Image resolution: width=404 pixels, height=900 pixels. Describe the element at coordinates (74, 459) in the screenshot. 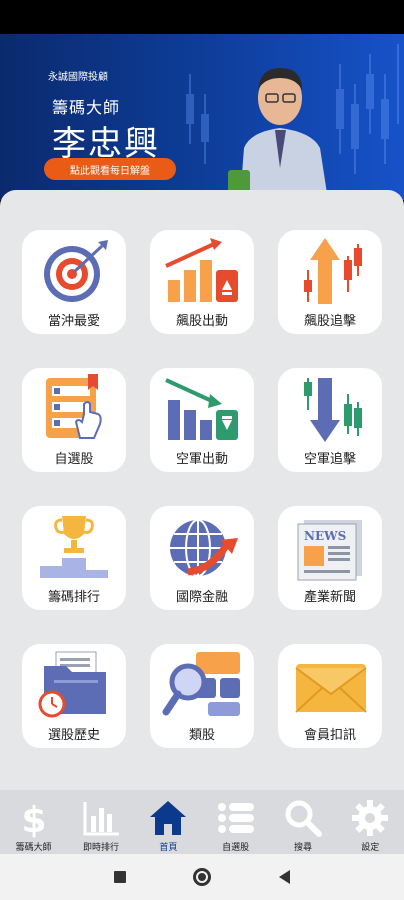

I see `tile-label: 自選股` at that location.